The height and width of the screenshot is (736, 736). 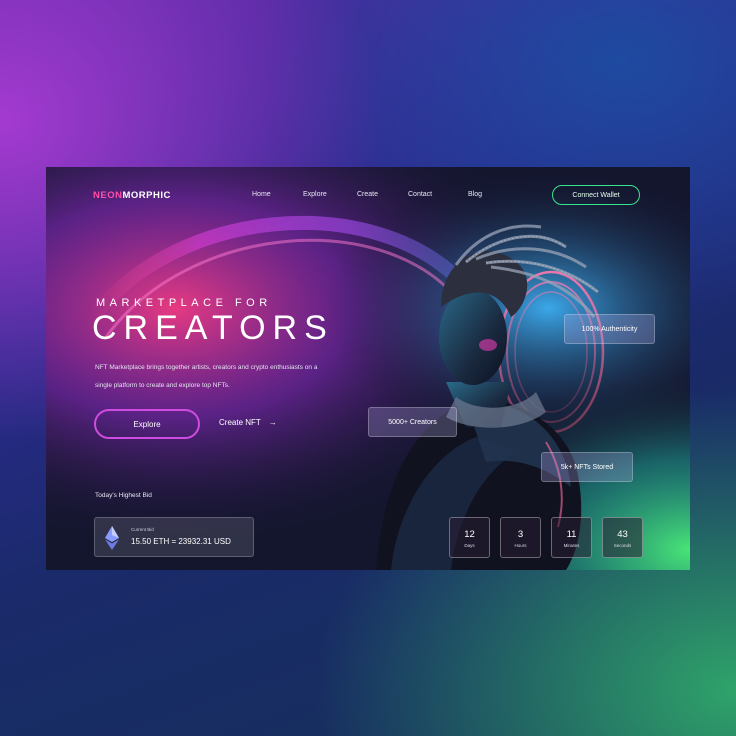 What do you see at coordinates (240, 422) in the screenshot?
I see `create-nft-label: Create NFT` at bounding box center [240, 422].